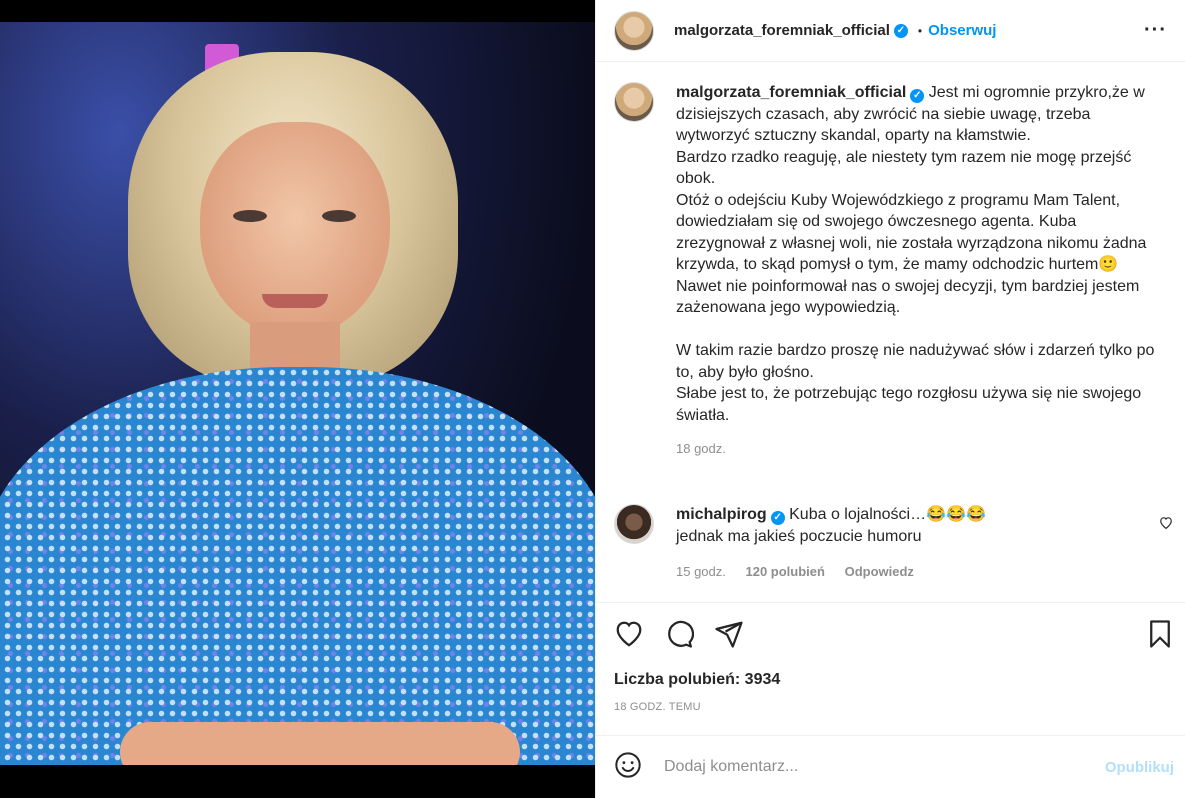 This screenshot has width=1185, height=798. Describe the element at coordinates (721, 514) in the screenshot. I see `commenter-username: michalpirog` at that location.